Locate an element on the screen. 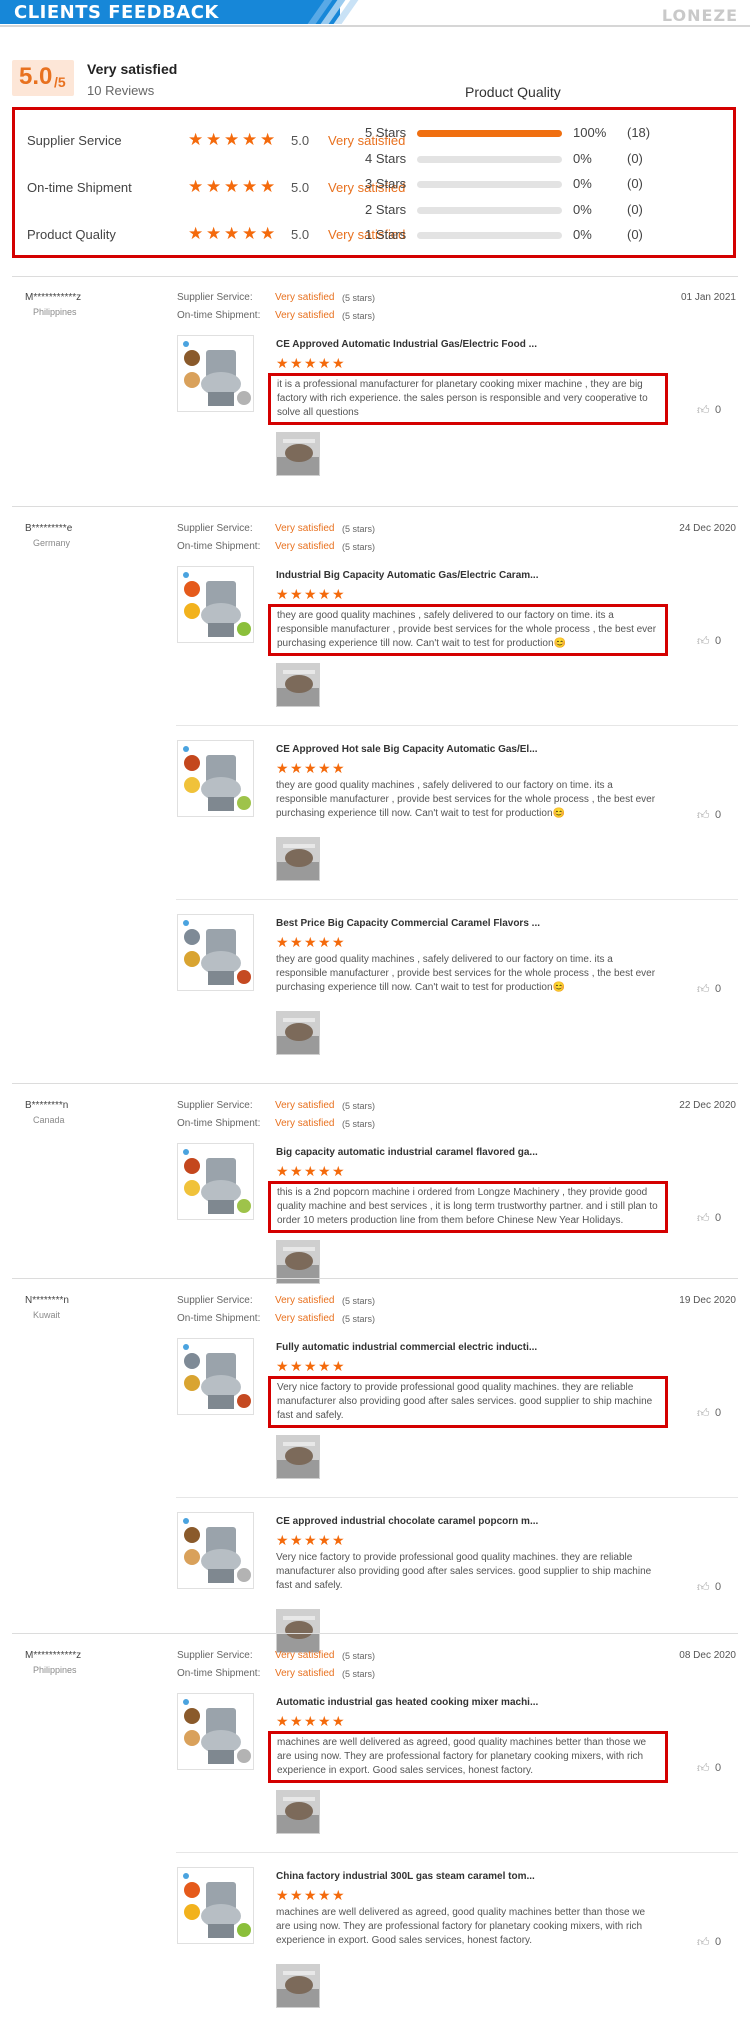 The height and width of the screenshot is (2023, 750). review-date: 08 Dec 2020 is located at coordinates (707, 1655).